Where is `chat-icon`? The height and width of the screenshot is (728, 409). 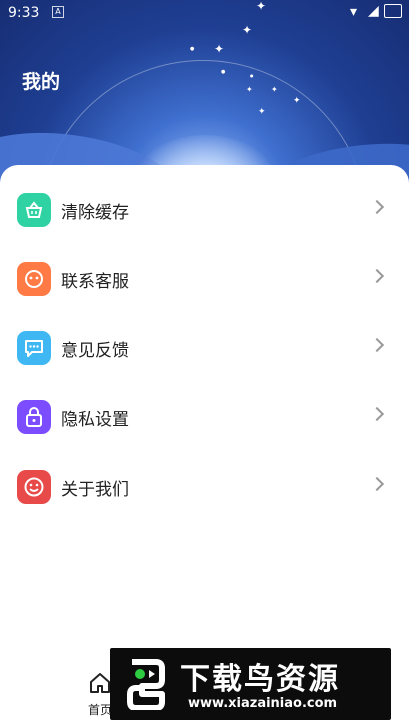 chat-icon is located at coordinates (34, 348).